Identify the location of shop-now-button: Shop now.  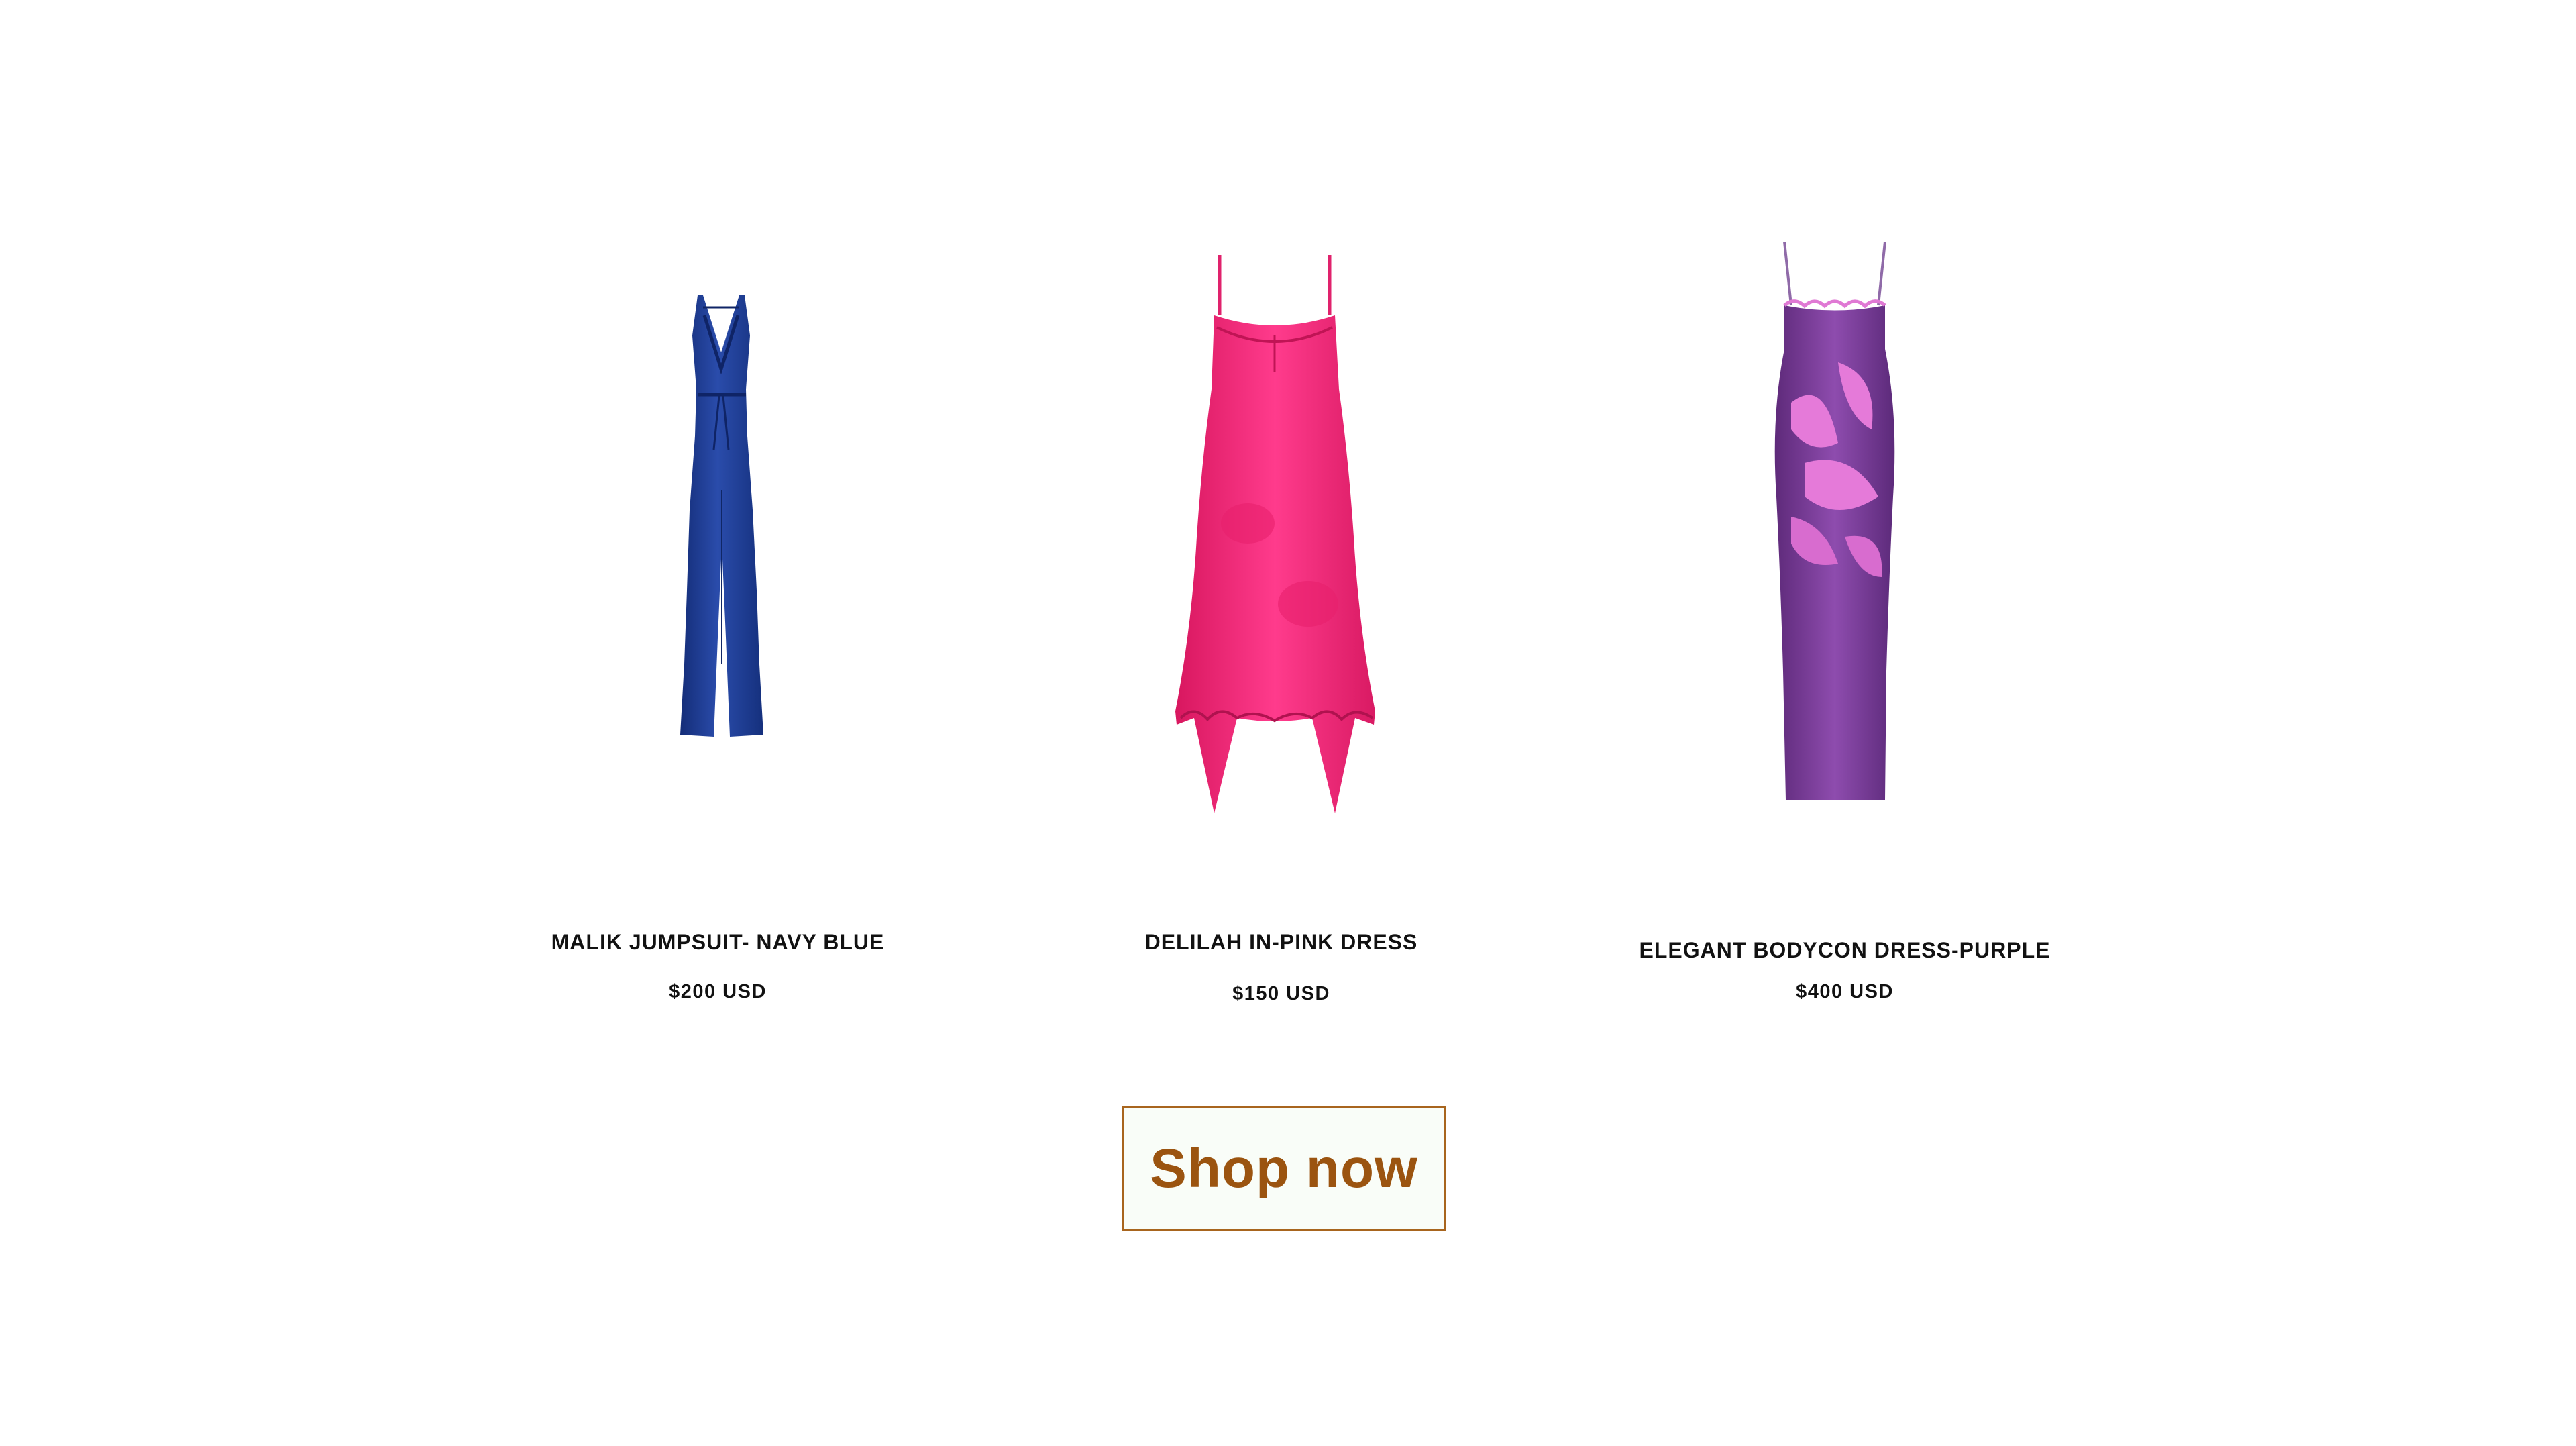
(1284, 1168).